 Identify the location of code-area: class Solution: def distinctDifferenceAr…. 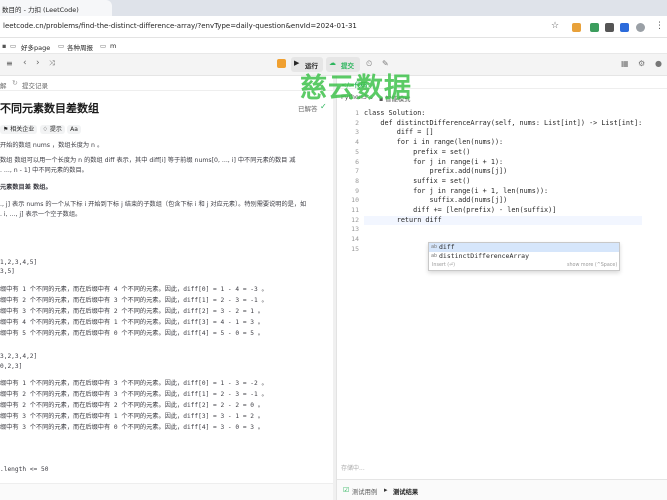
(503, 167).